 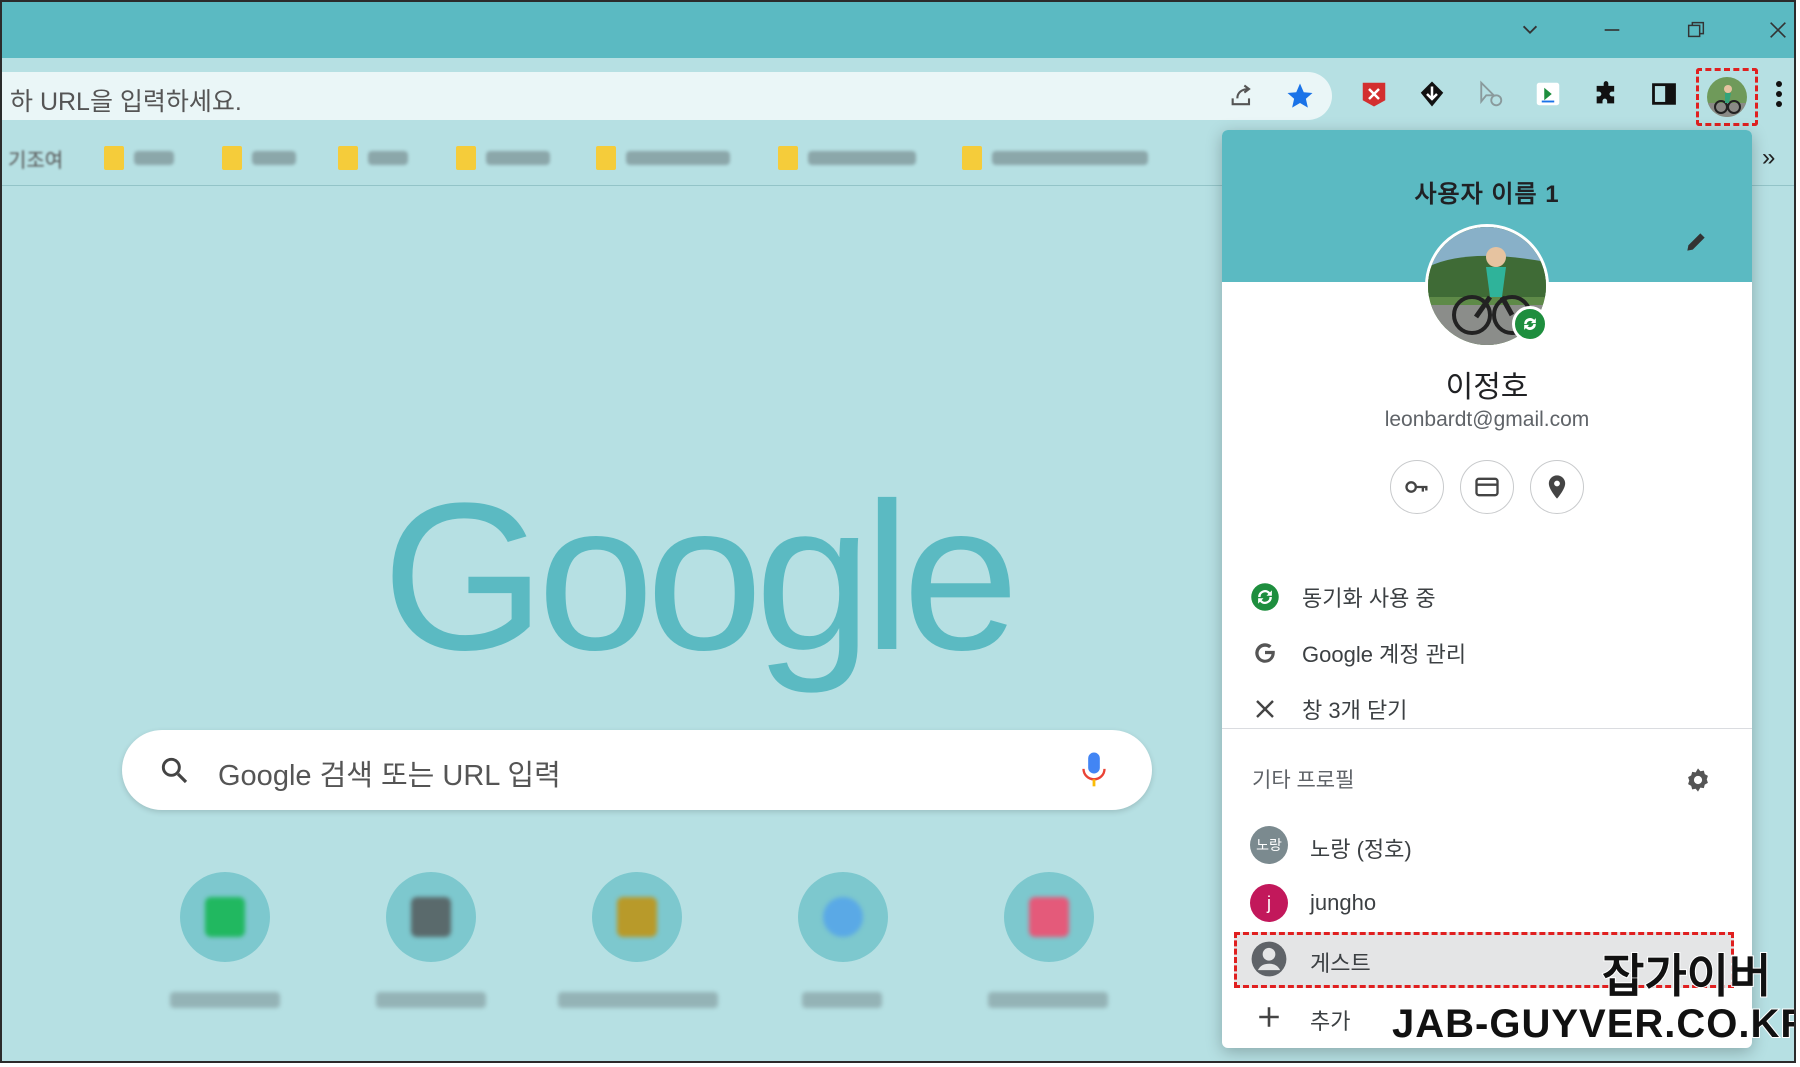 I want to click on puzzle-icon, so click(x=1605, y=92).